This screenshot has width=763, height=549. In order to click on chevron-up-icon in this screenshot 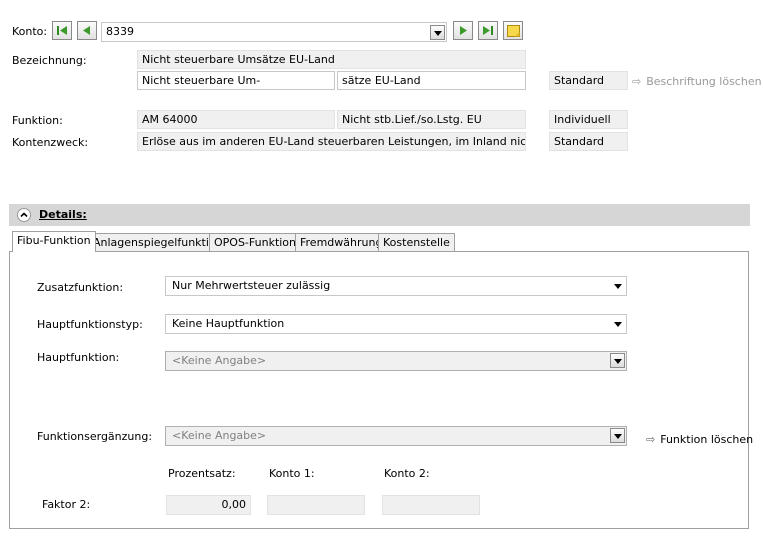, I will do `click(24, 214)`.